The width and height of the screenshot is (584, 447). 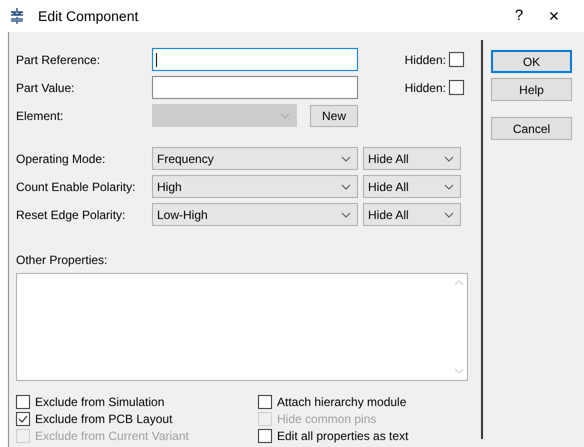 What do you see at coordinates (40, 116) in the screenshot?
I see `field-label: Element:` at bounding box center [40, 116].